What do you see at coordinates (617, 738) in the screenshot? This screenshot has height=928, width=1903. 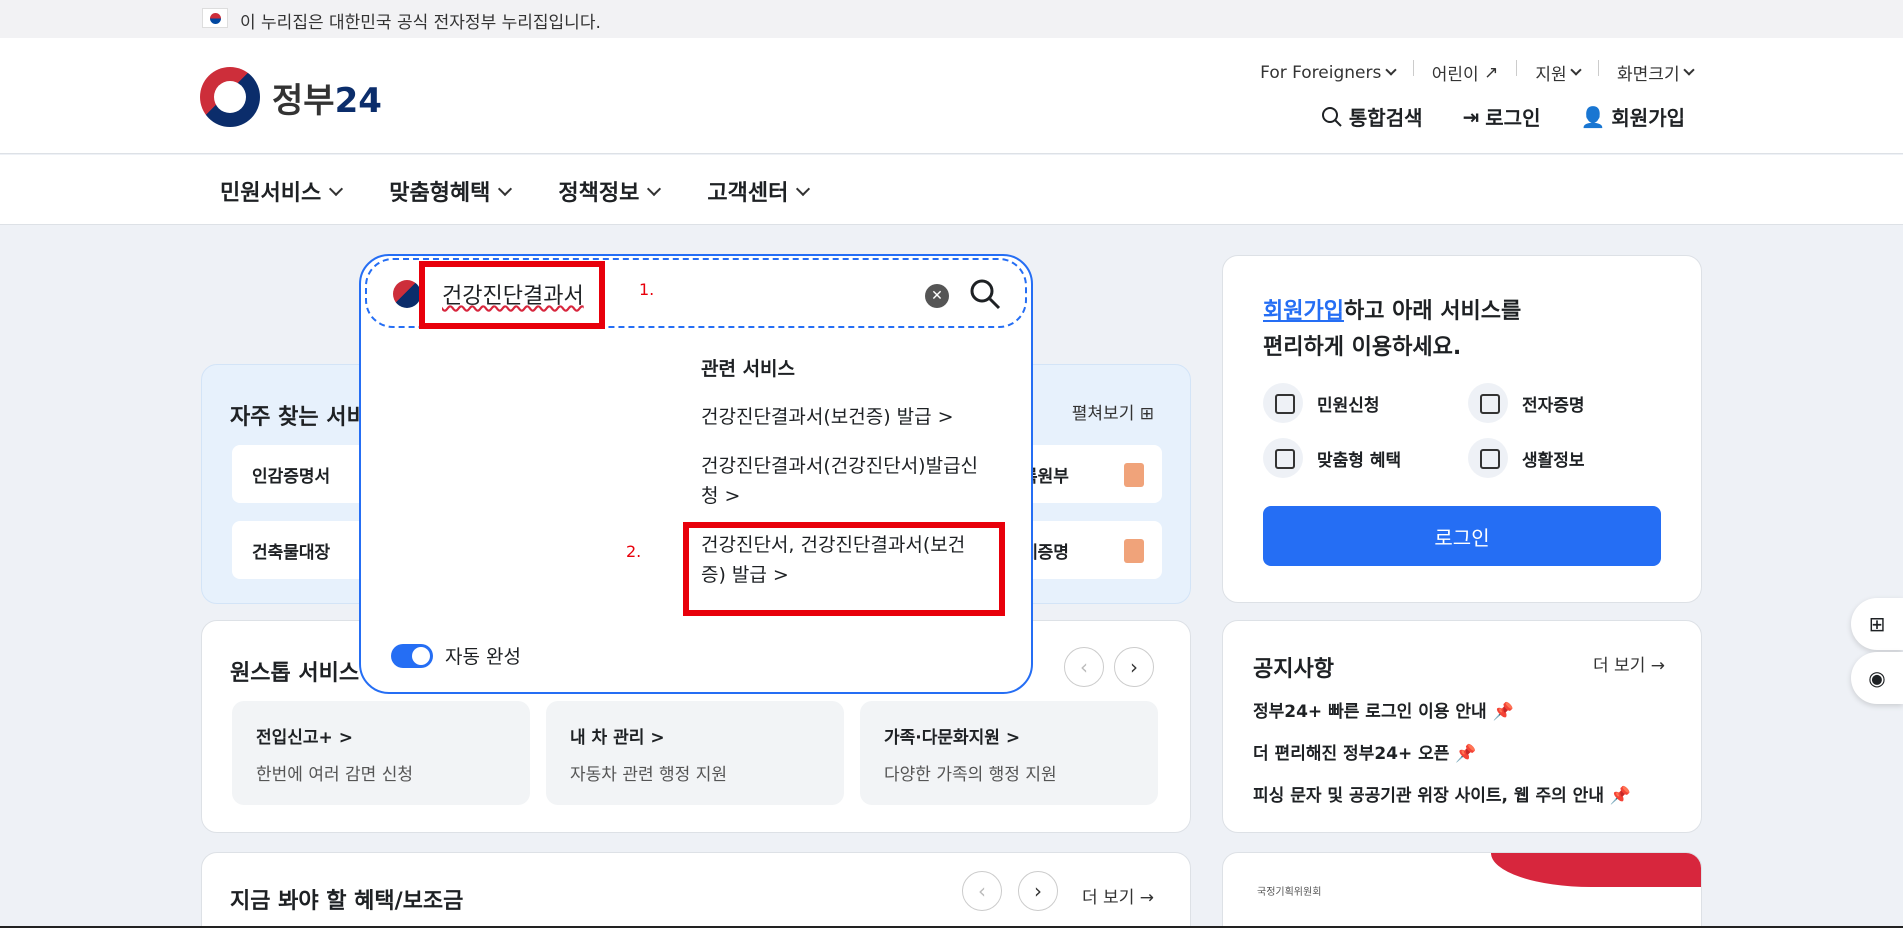 I see `onestop-item-title: 내 차 관리 >` at bounding box center [617, 738].